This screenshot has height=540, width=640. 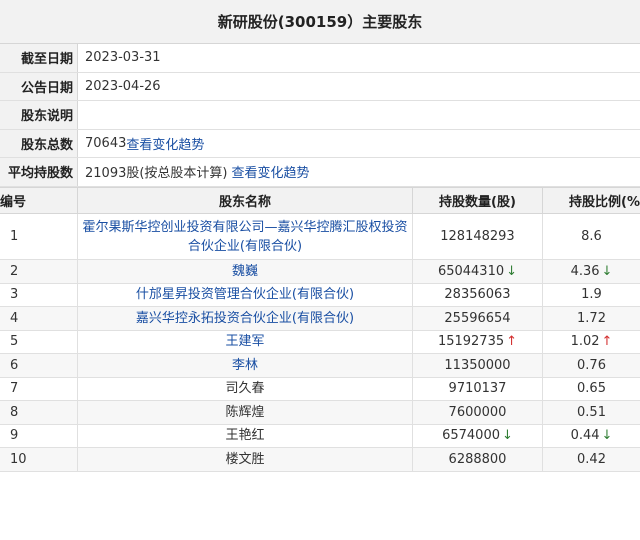 I want to click on shareholder-name: 霍尔果斯华控创业投资有限公司—嘉兴华控腾汇股权投资合伙企业(有限合伙), so click(x=245, y=236).